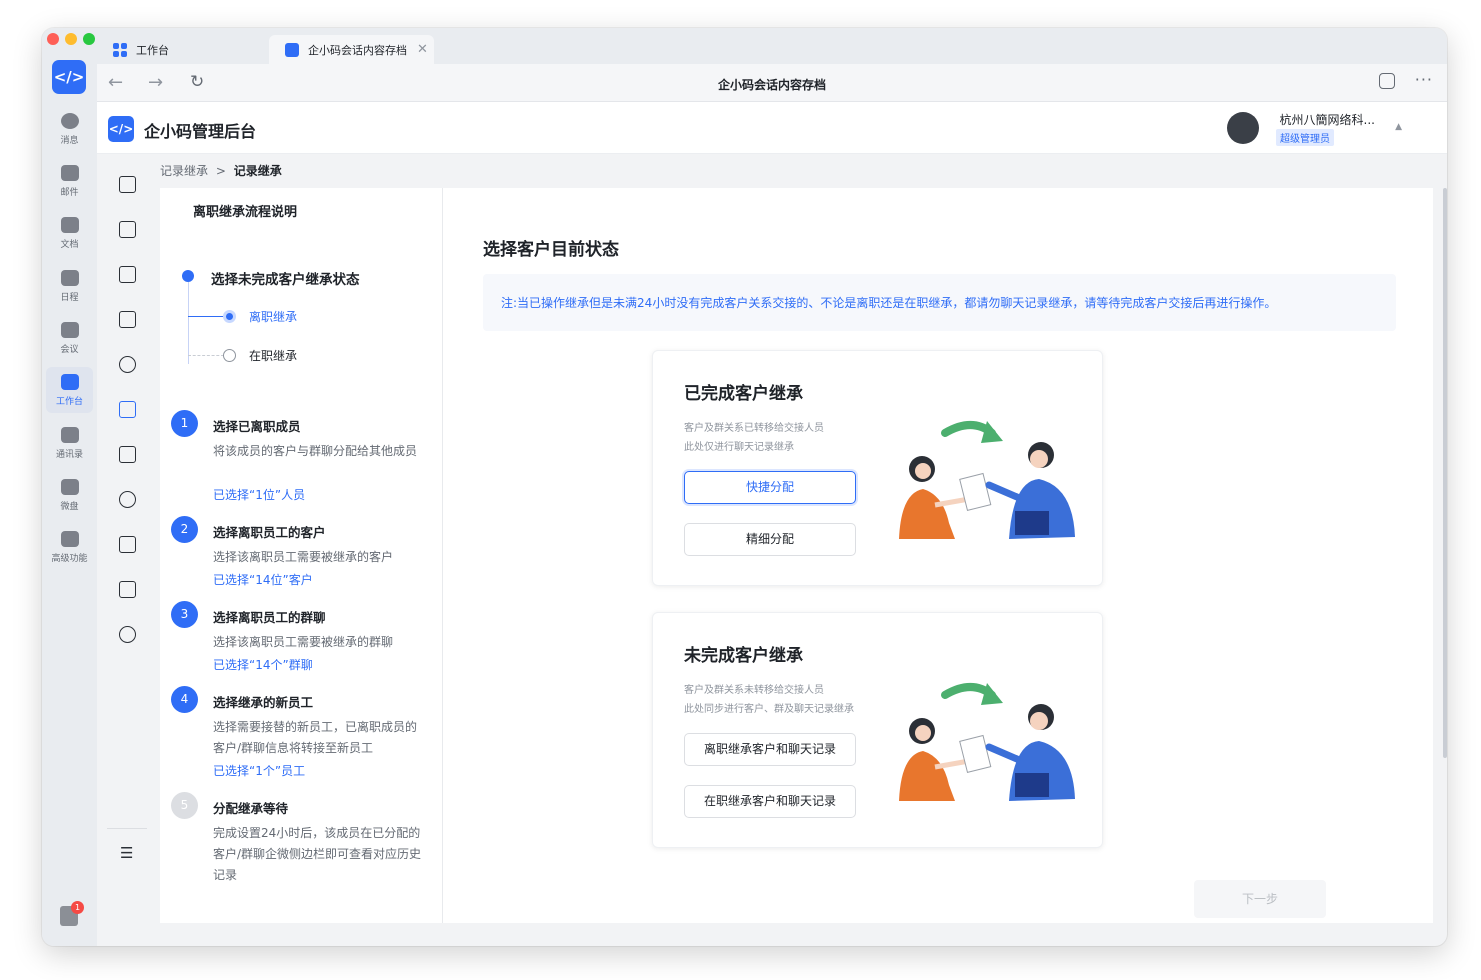 The height and width of the screenshot is (980, 1481). Describe the element at coordinates (127, 274) in the screenshot. I see `book-icon` at that location.